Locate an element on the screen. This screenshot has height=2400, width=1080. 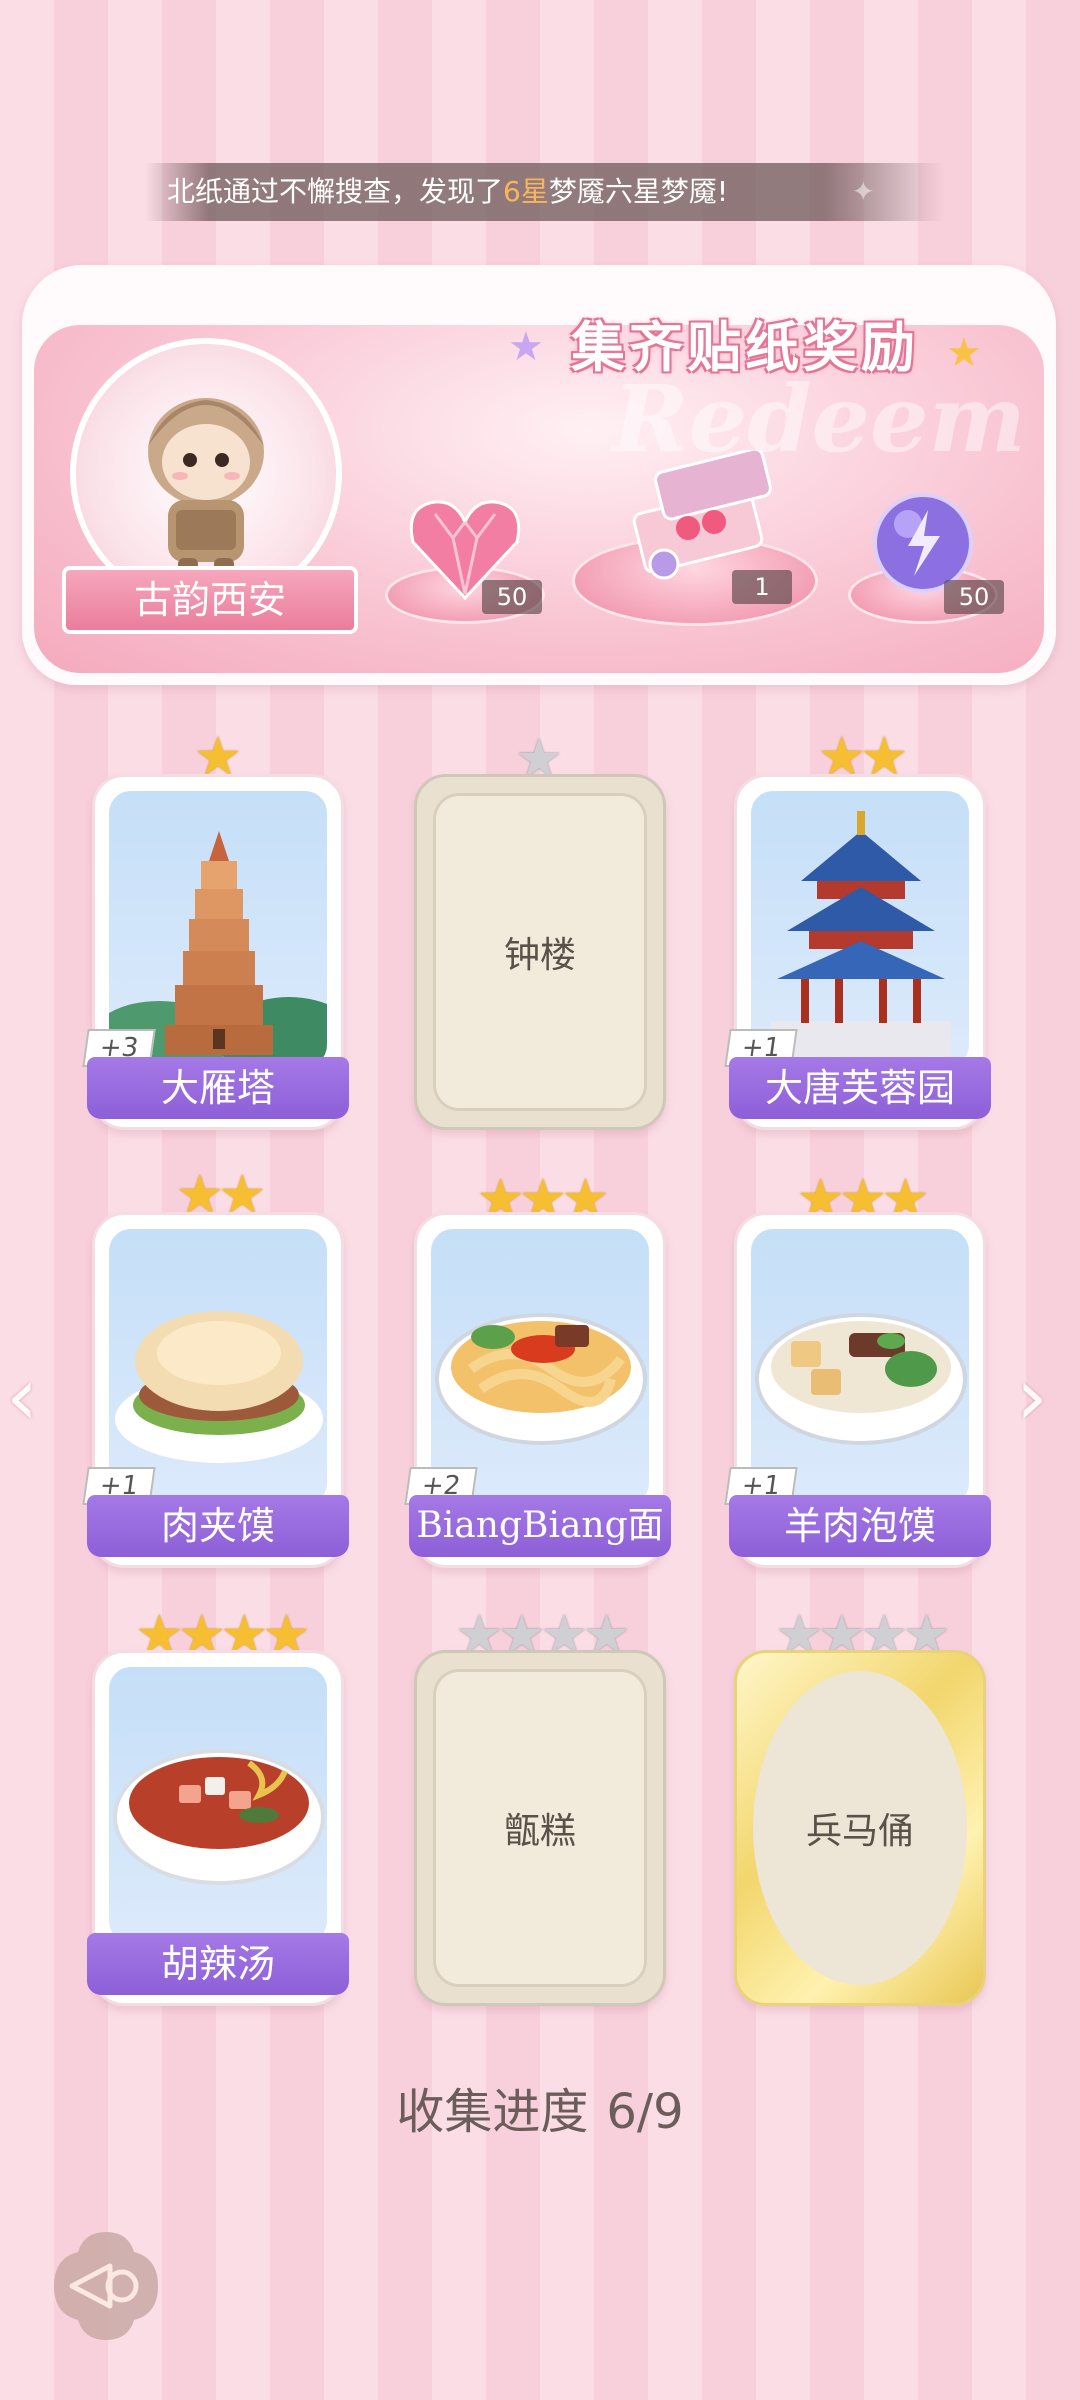
sticker-card-locked: 甑糕 is located at coordinates (540, 1828).